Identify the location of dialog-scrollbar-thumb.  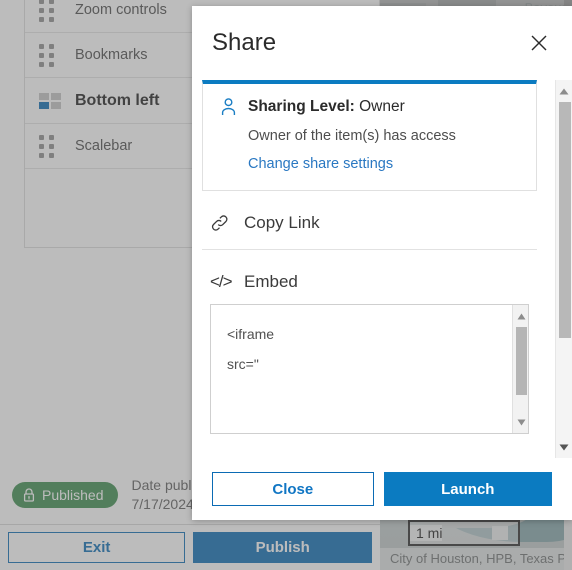
(565, 220).